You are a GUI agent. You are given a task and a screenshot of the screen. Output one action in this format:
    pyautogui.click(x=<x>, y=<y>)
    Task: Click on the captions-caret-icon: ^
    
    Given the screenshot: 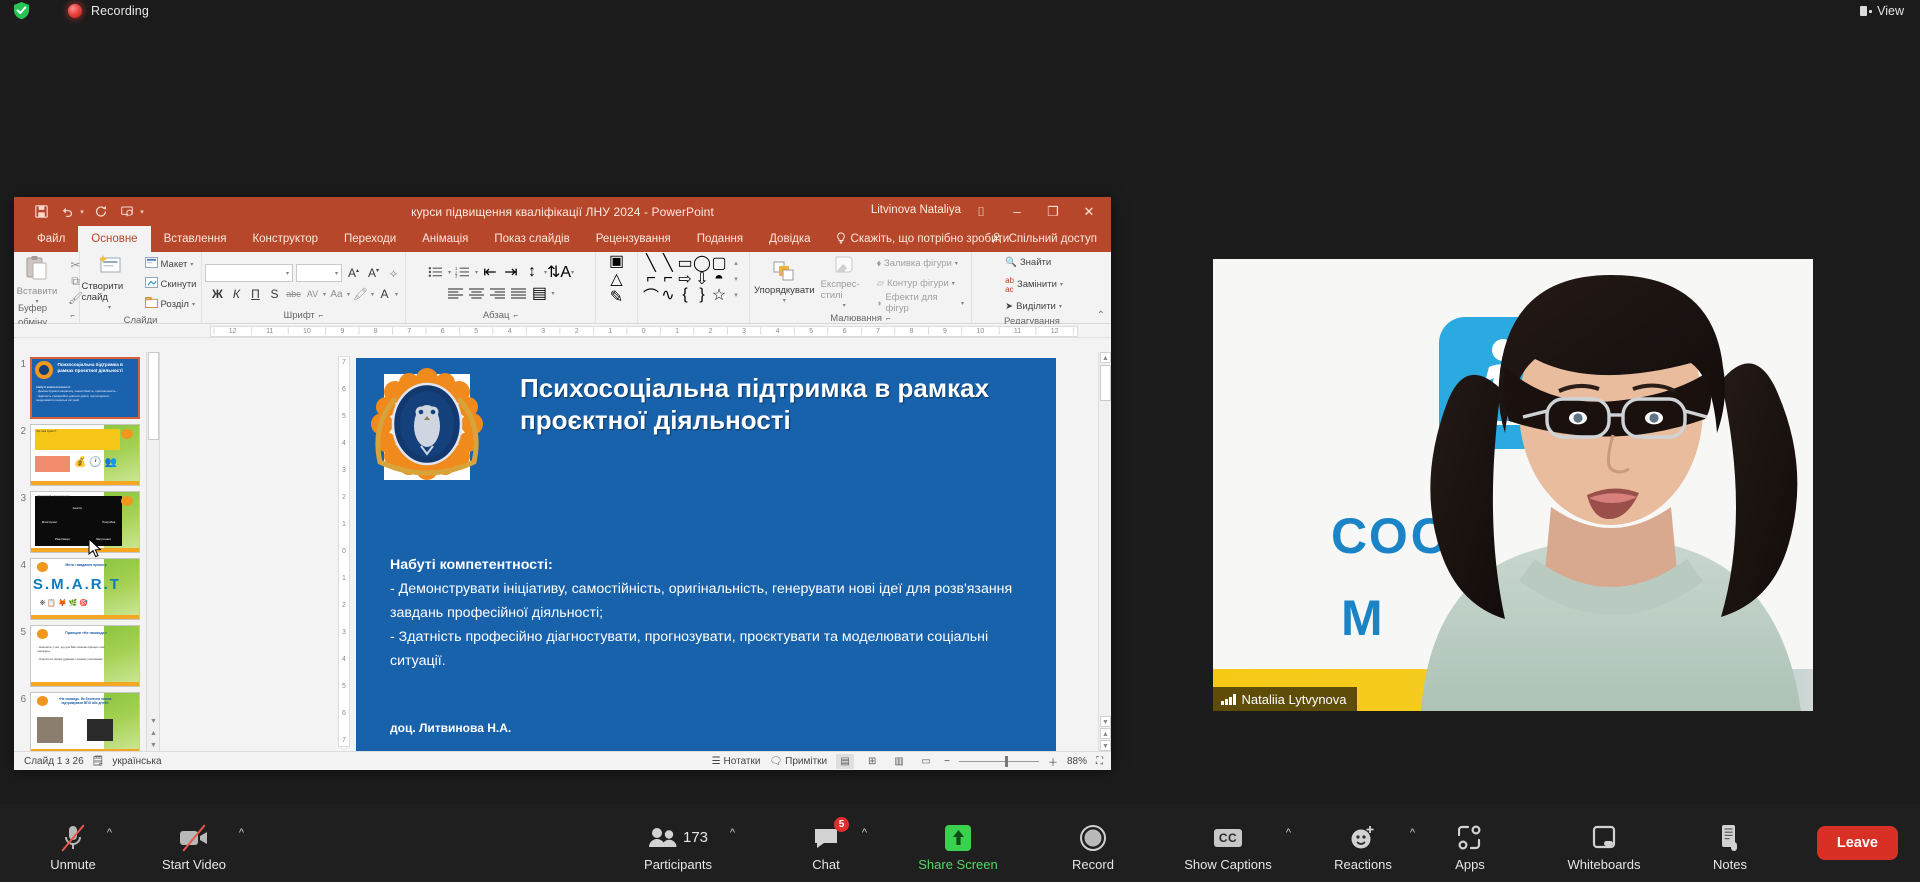 What is the action you would take?
    pyautogui.click(x=1288, y=833)
    